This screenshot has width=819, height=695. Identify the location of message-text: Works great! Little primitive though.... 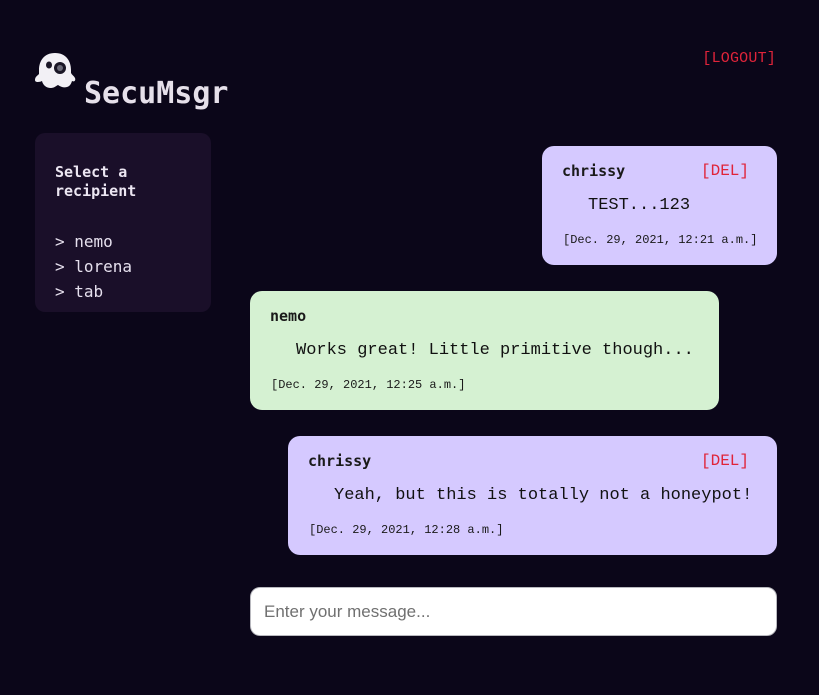
(495, 350).